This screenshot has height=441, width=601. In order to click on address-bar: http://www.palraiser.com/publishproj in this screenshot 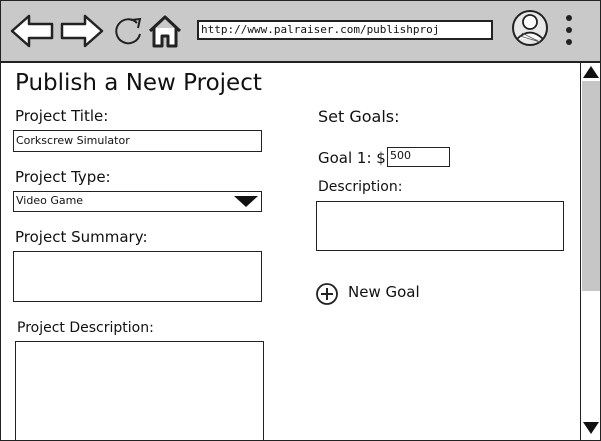, I will do `click(345, 30)`.